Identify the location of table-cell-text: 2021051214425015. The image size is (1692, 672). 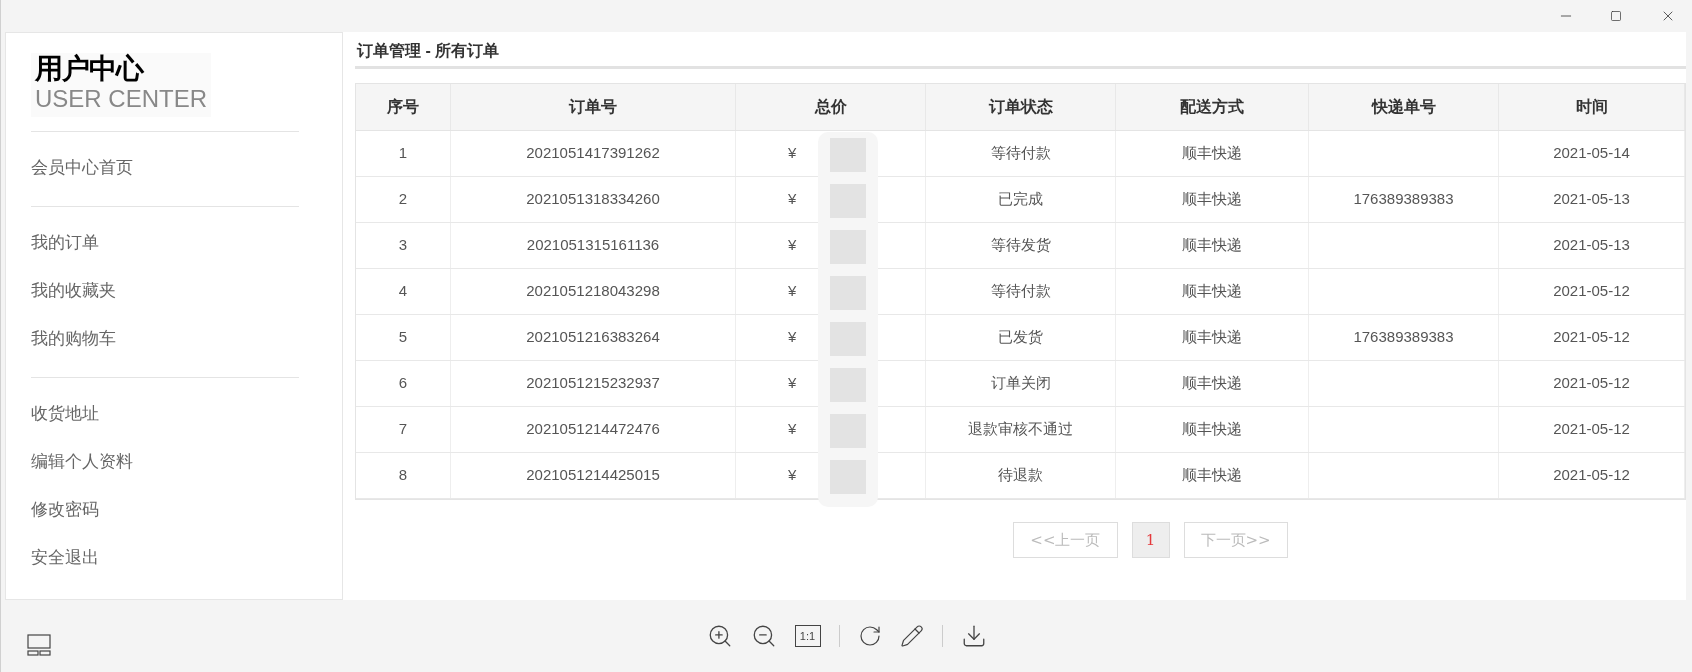
(593, 475).